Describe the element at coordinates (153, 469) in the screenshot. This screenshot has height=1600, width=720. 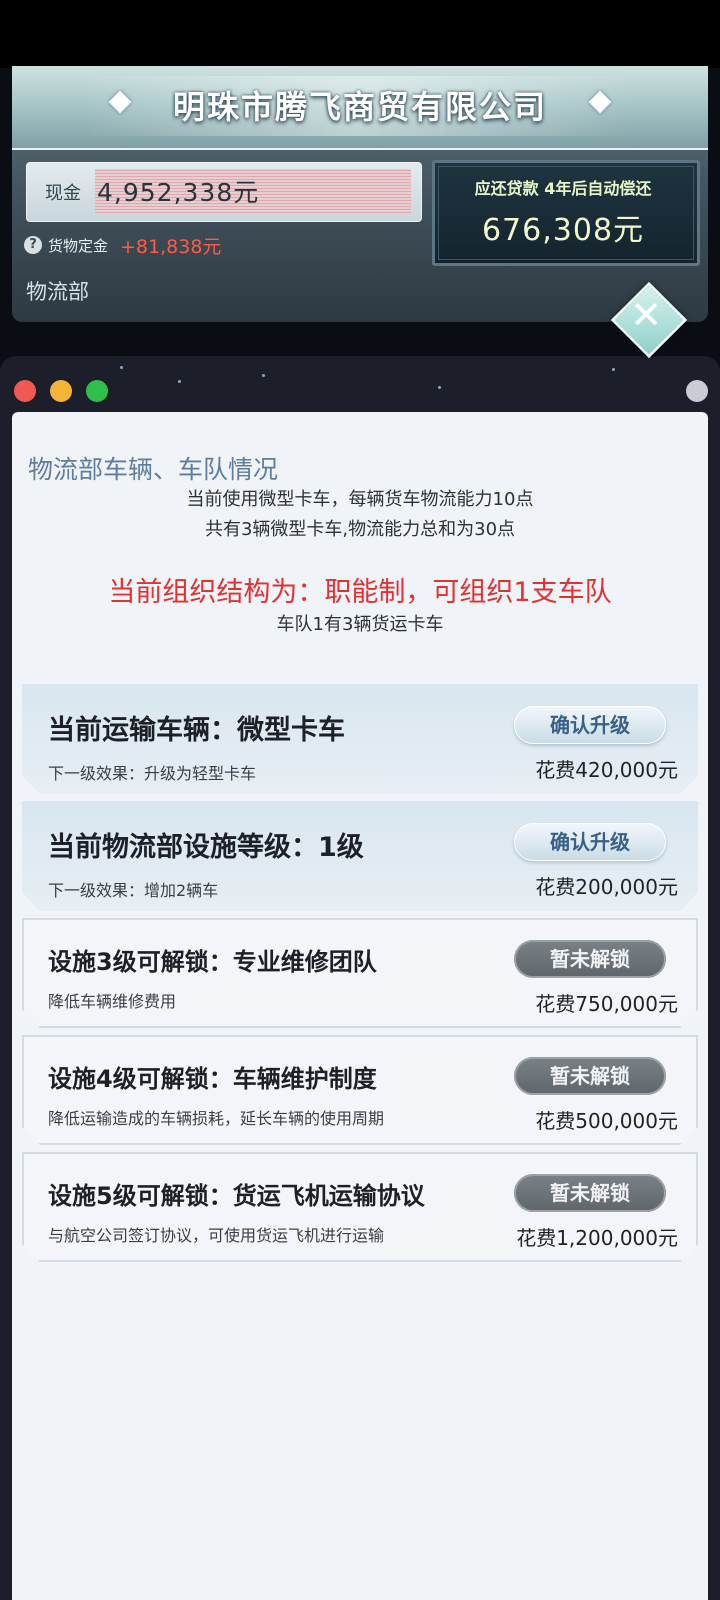
I see `section-title: 物流部车辆、车队情况` at that location.